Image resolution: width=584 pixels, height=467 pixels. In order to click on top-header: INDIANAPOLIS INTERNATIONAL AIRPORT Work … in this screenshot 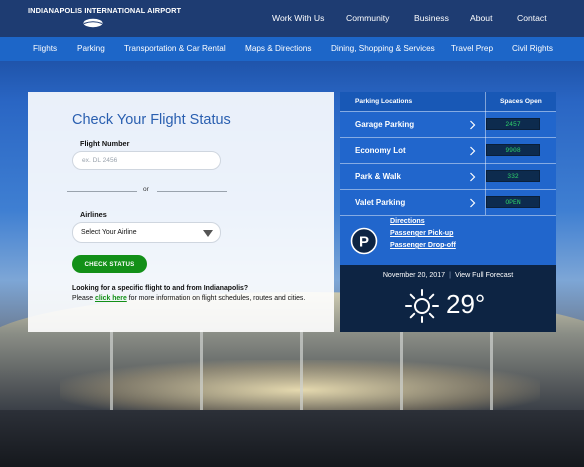, I will do `click(292, 18)`.